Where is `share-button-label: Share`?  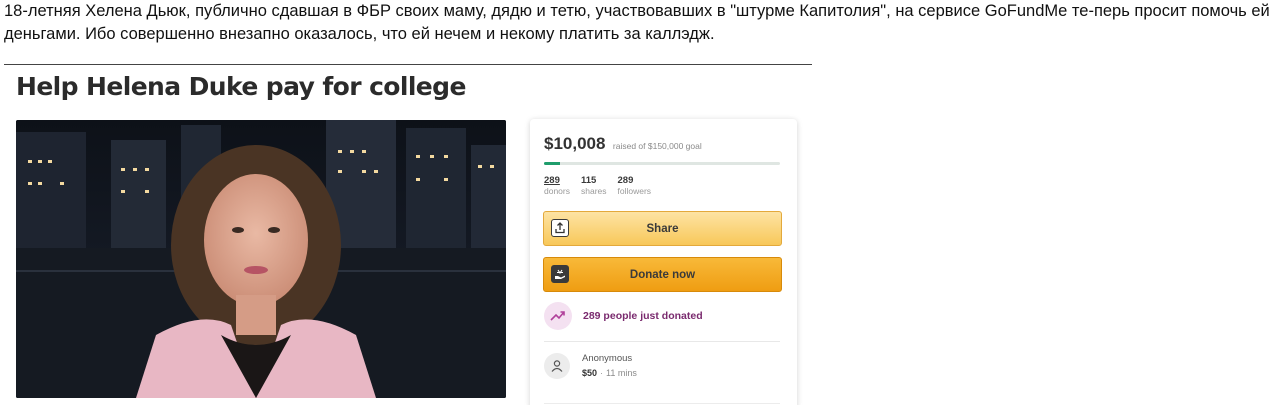 share-button-label: Share is located at coordinates (662, 228).